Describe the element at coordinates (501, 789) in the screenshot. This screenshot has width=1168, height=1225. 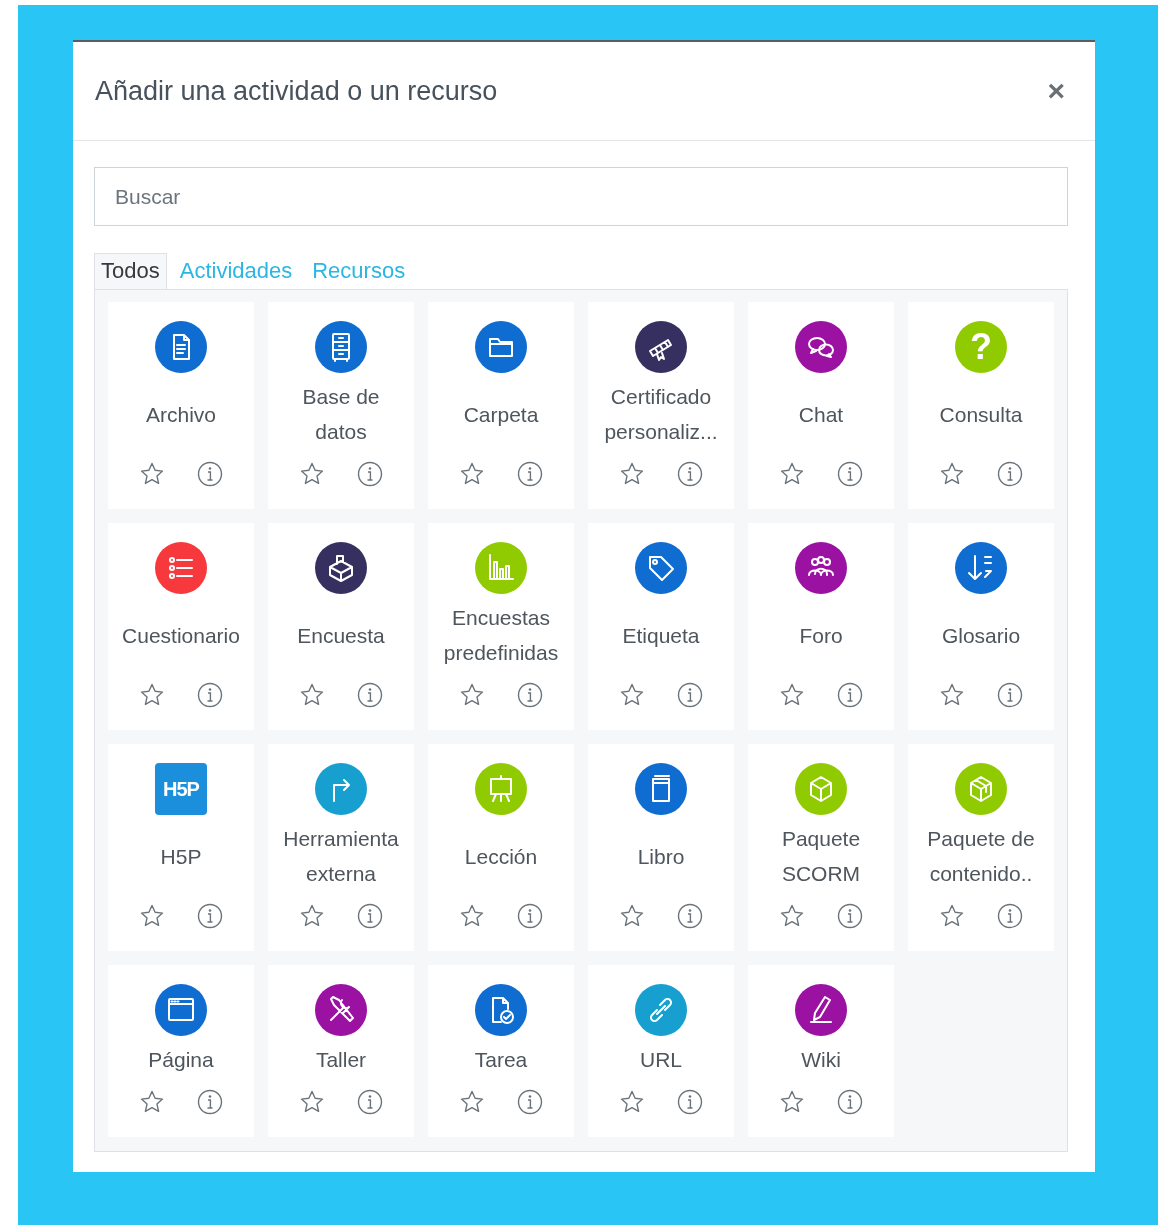
I see `easel-icon` at that location.